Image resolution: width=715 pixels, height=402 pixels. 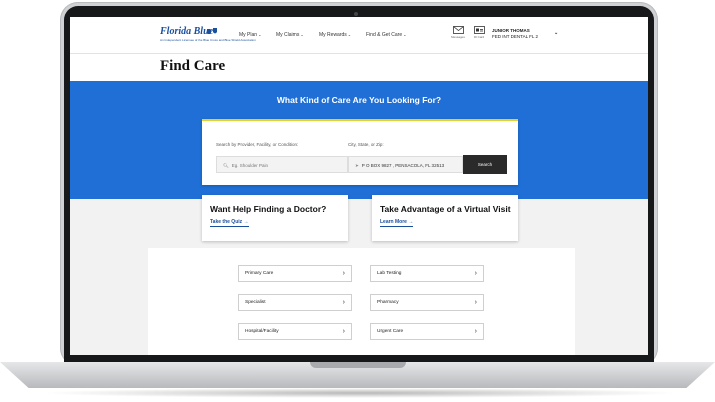 I want to click on search-icon: 🔍︎, so click(x=226, y=165).